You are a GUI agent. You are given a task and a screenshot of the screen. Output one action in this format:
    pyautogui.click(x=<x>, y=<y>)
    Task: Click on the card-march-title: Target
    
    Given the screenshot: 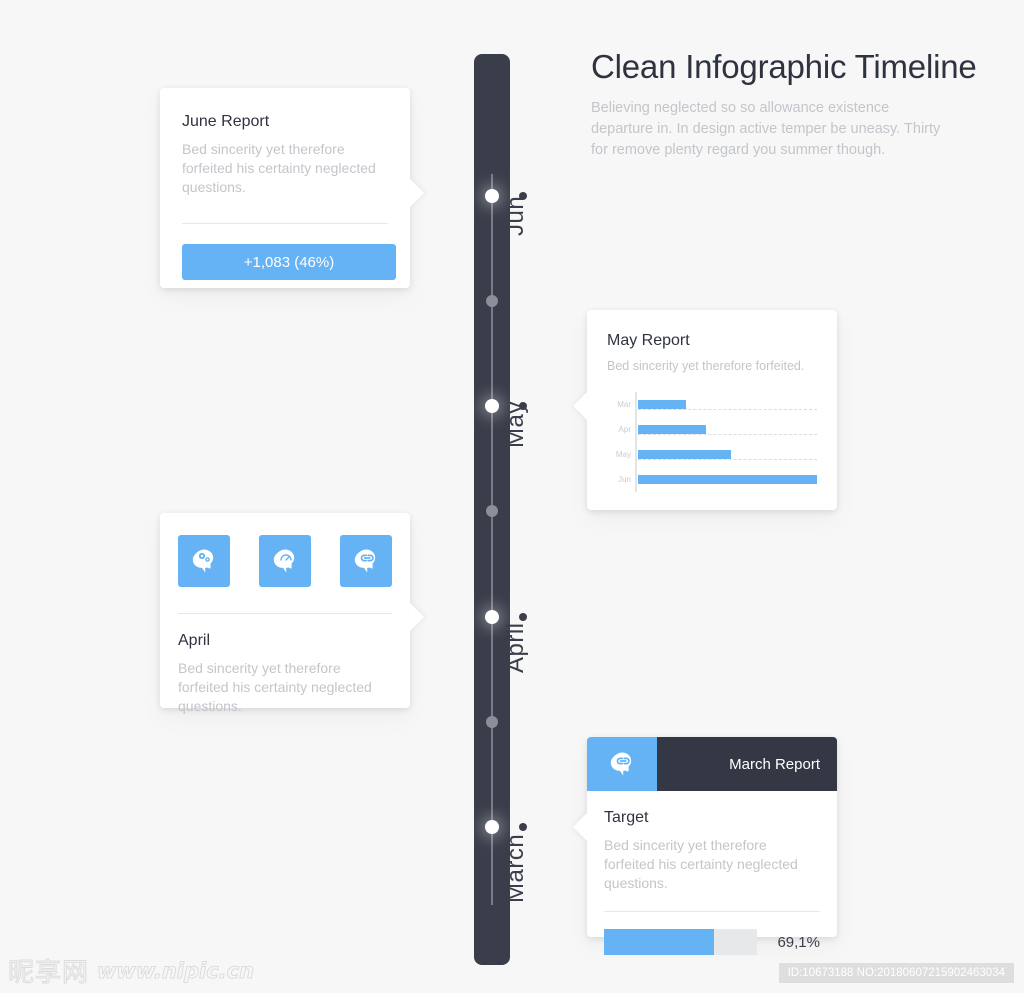 What is the action you would take?
    pyautogui.click(x=626, y=817)
    